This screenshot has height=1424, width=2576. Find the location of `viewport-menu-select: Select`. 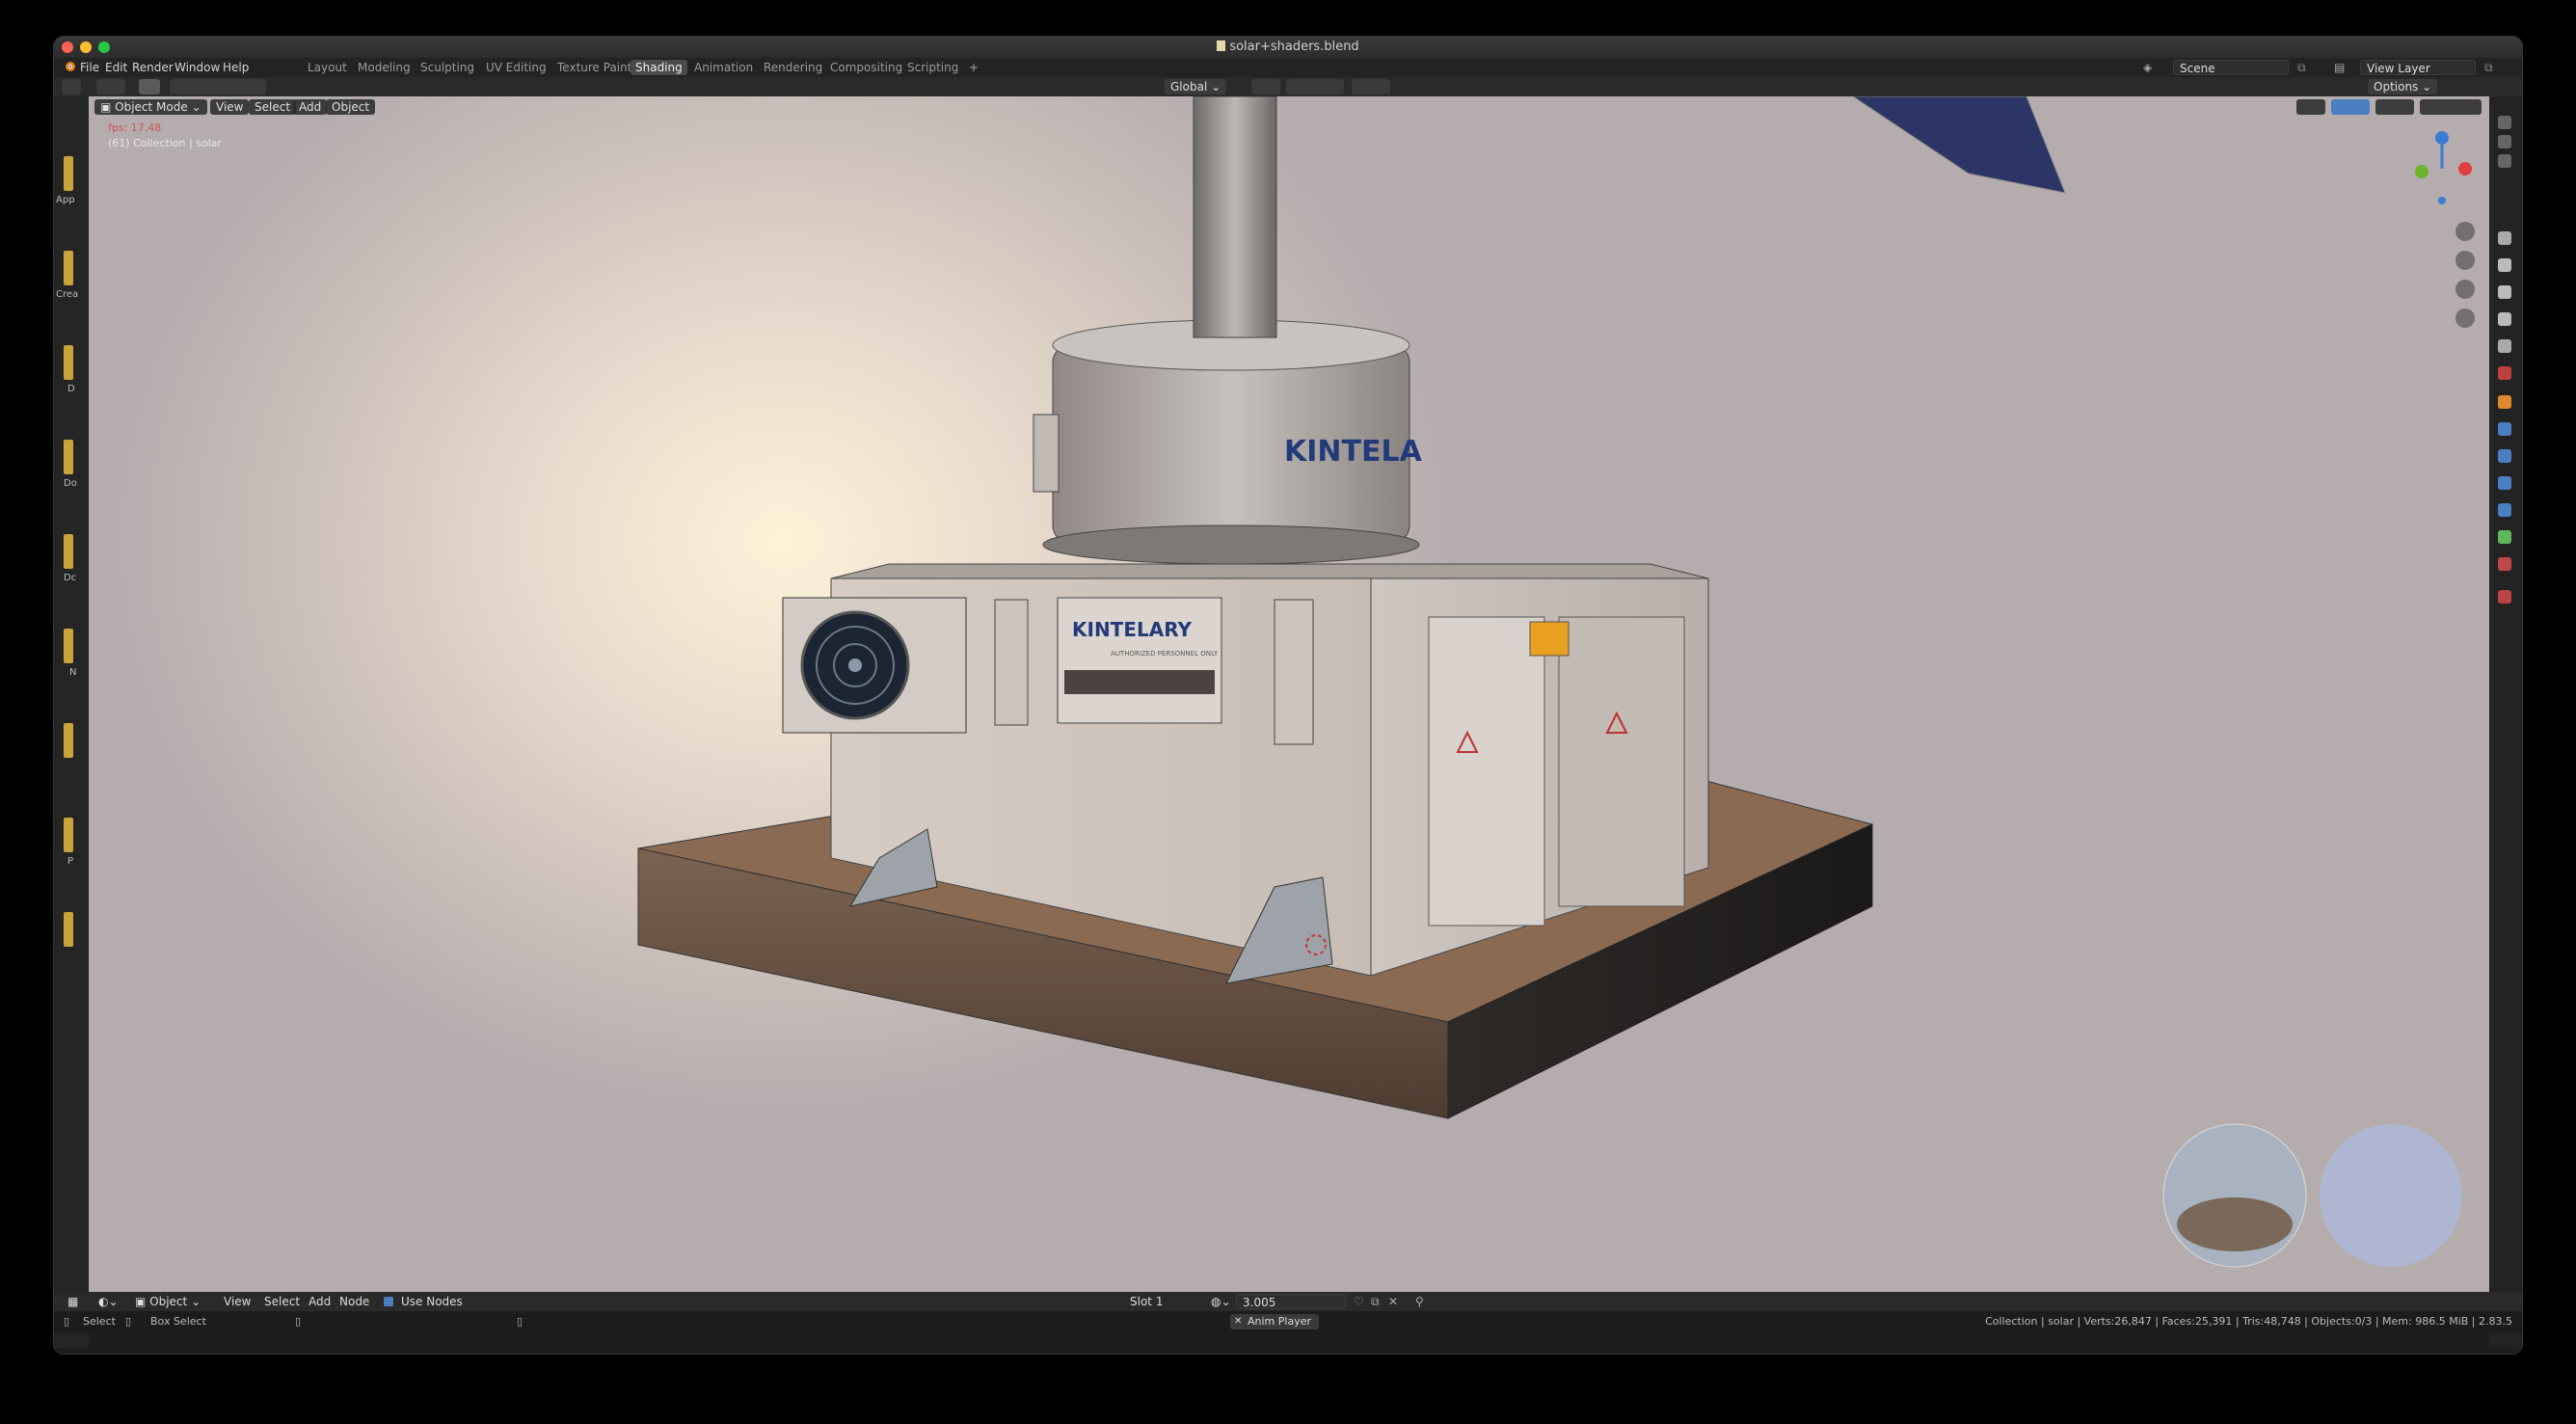

viewport-menu-select: Select is located at coordinates (273, 107).